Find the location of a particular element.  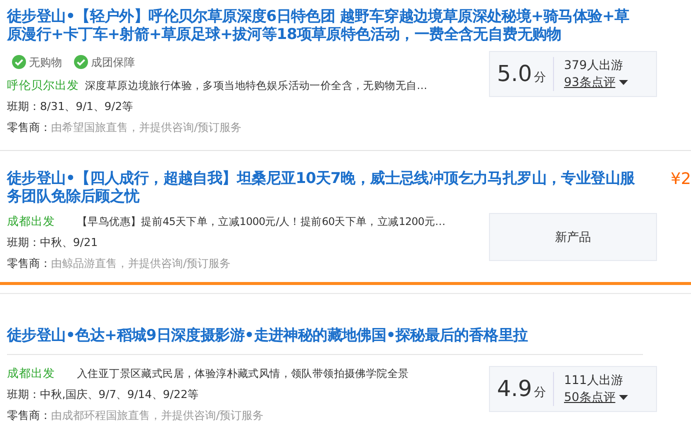

schedule-text: 班期：中秋、9/21 is located at coordinates (52, 242).